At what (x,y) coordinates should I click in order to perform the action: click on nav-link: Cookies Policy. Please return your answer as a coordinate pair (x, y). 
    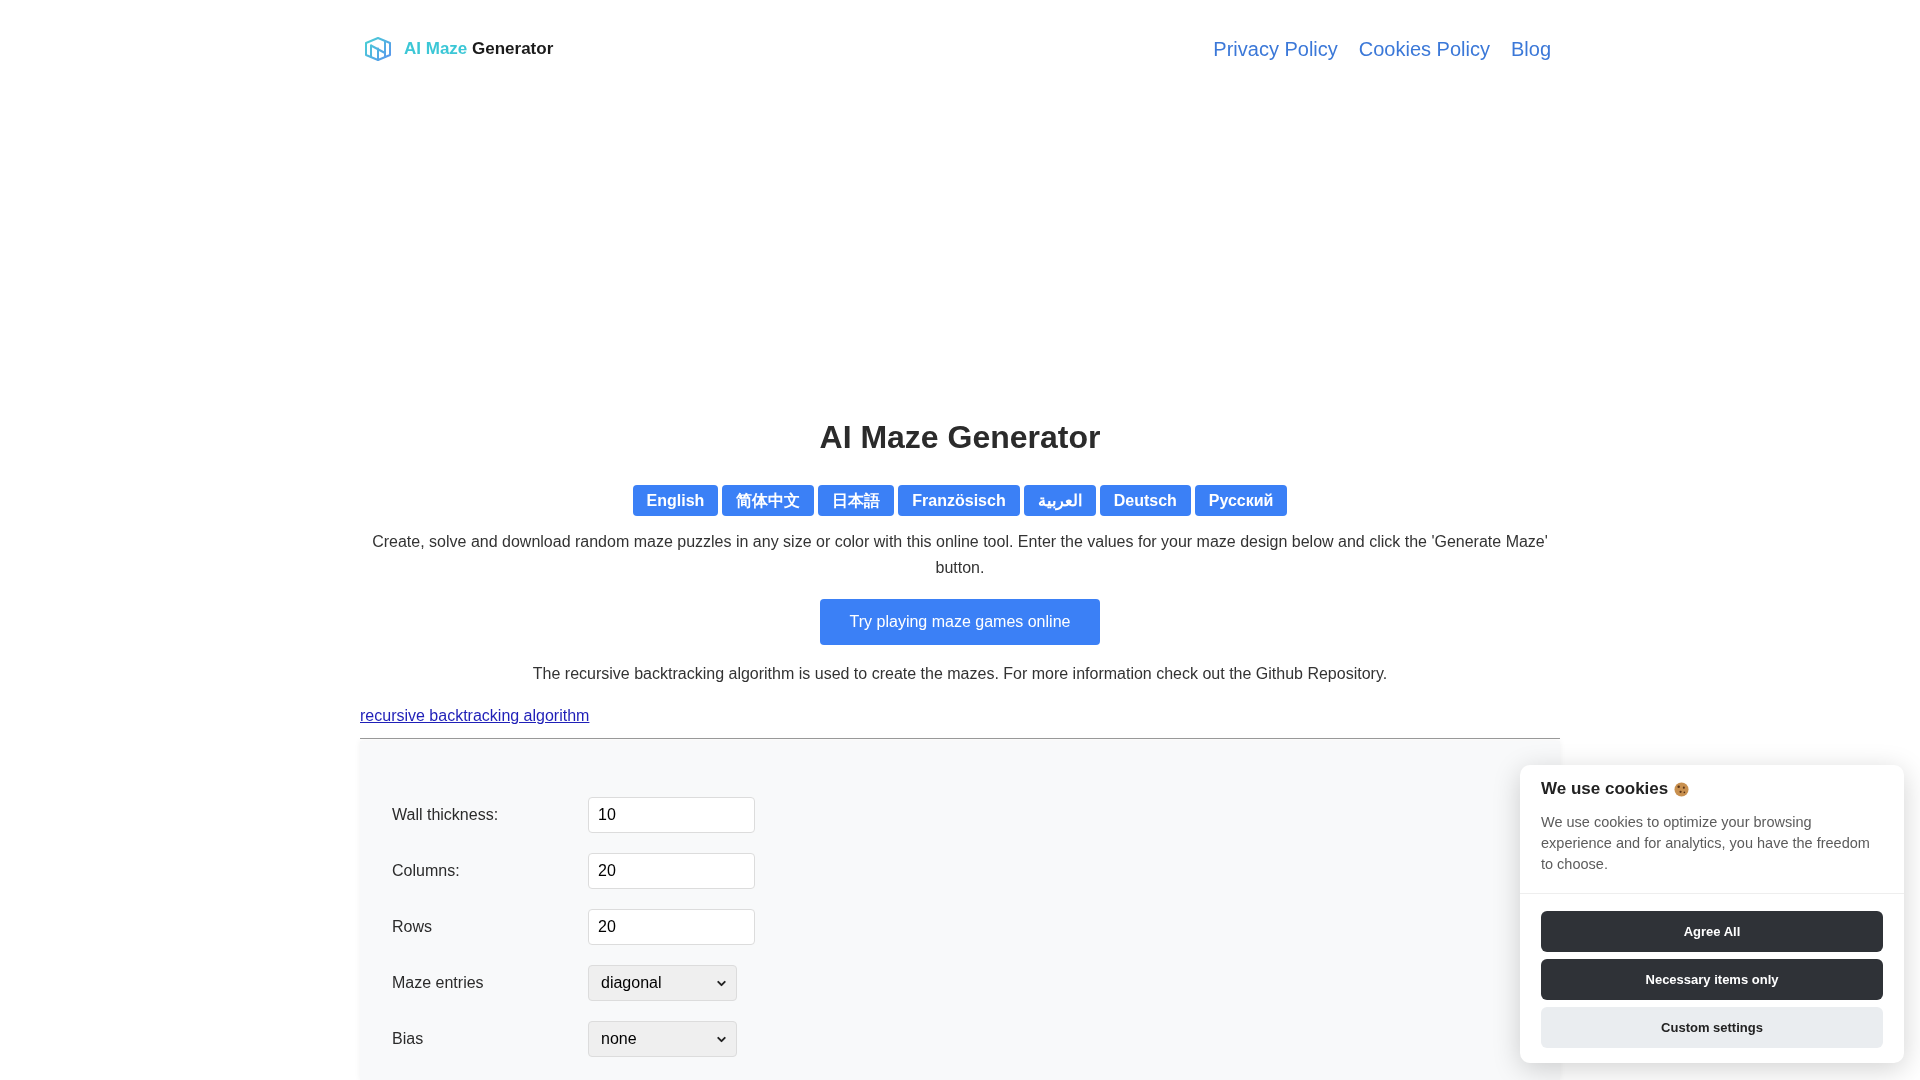
    Looking at the image, I should click on (1424, 49).